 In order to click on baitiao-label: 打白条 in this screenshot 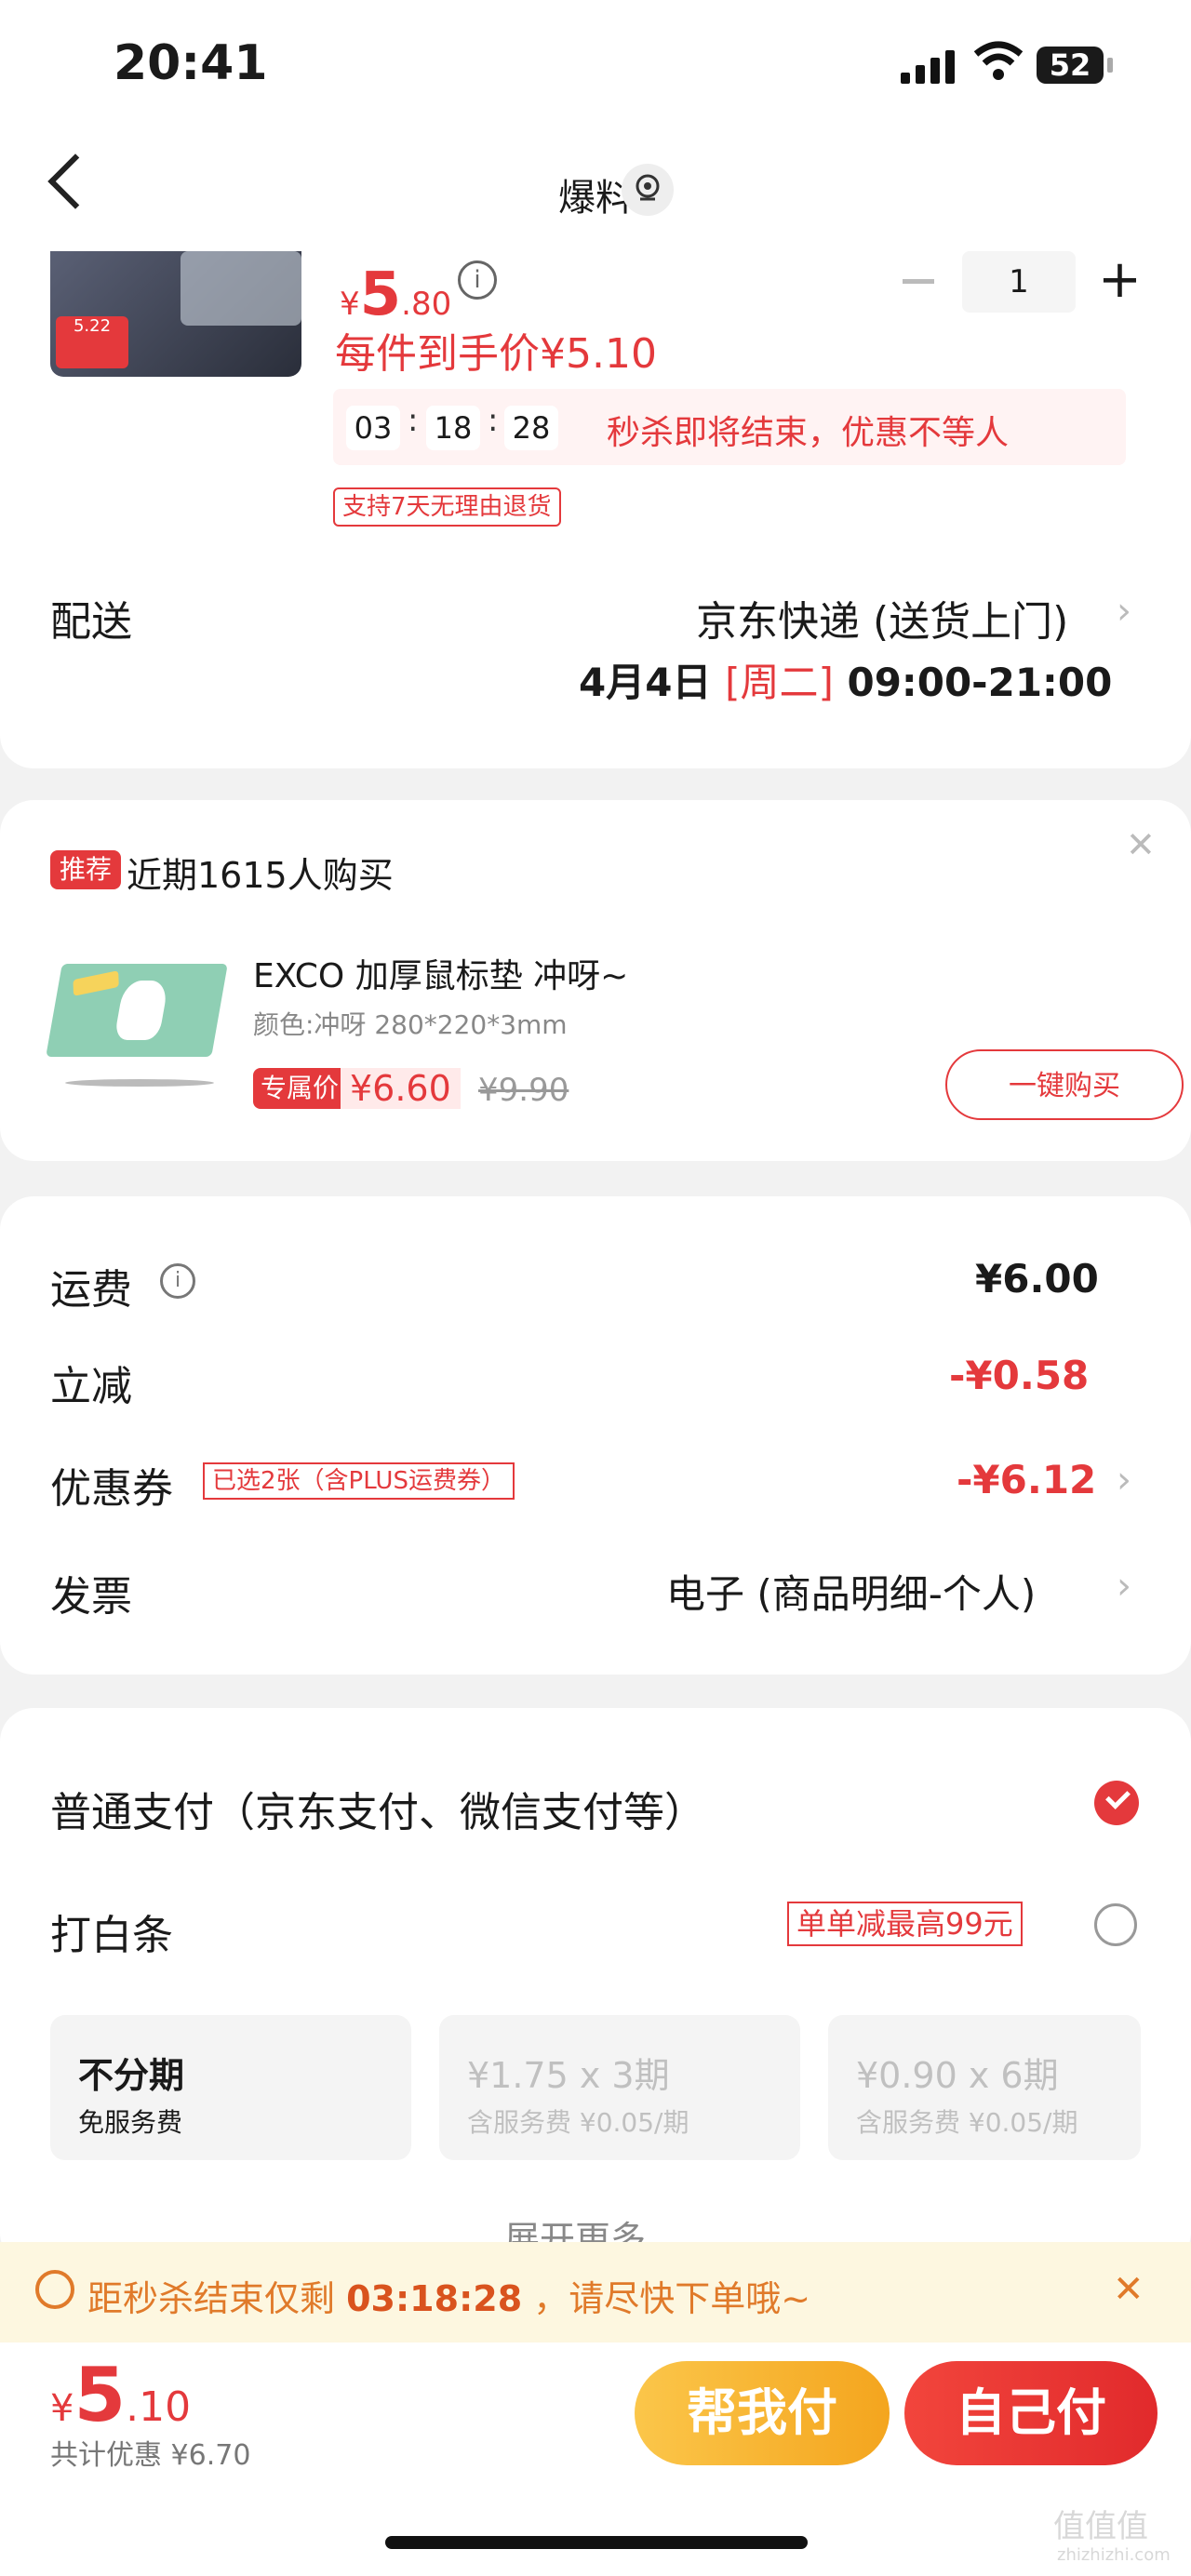, I will do `click(111, 1932)`.